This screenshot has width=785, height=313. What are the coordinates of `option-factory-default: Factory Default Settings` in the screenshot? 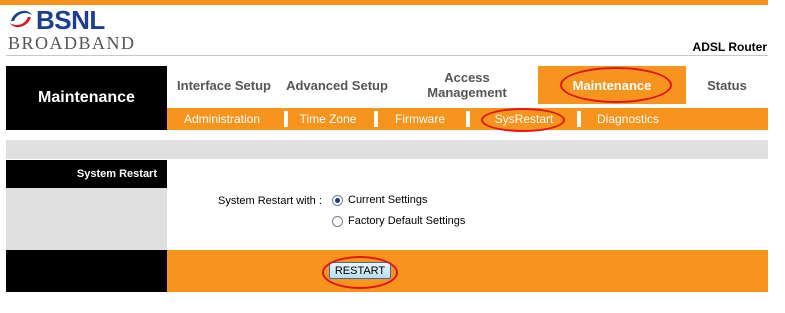 It's located at (398, 221).